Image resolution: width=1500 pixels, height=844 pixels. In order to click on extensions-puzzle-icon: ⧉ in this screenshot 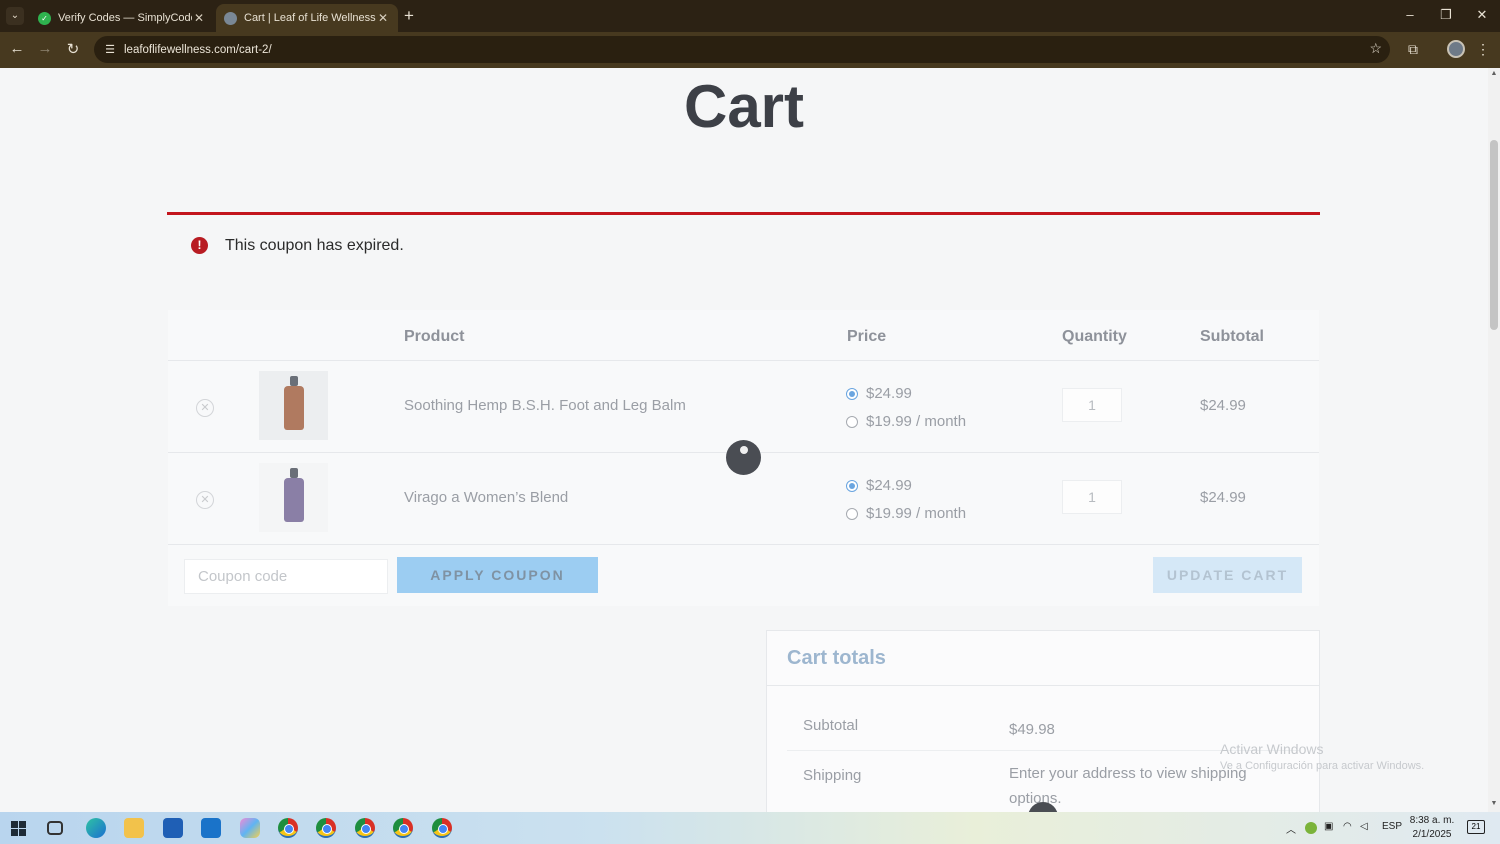, I will do `click(1413, 49)`.